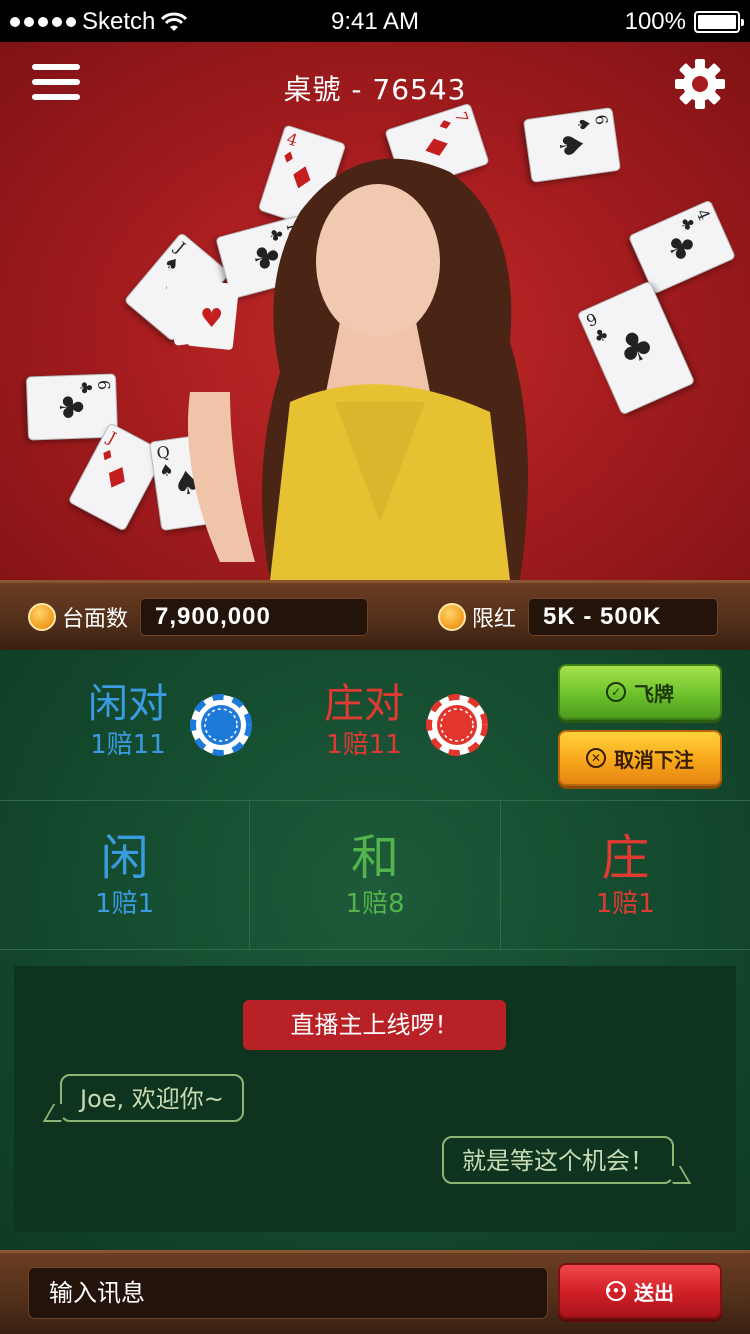 The image size is (750, 1334). I want to click on status-bar: Sketch 9:41 AM 100%, so click(375, 21).